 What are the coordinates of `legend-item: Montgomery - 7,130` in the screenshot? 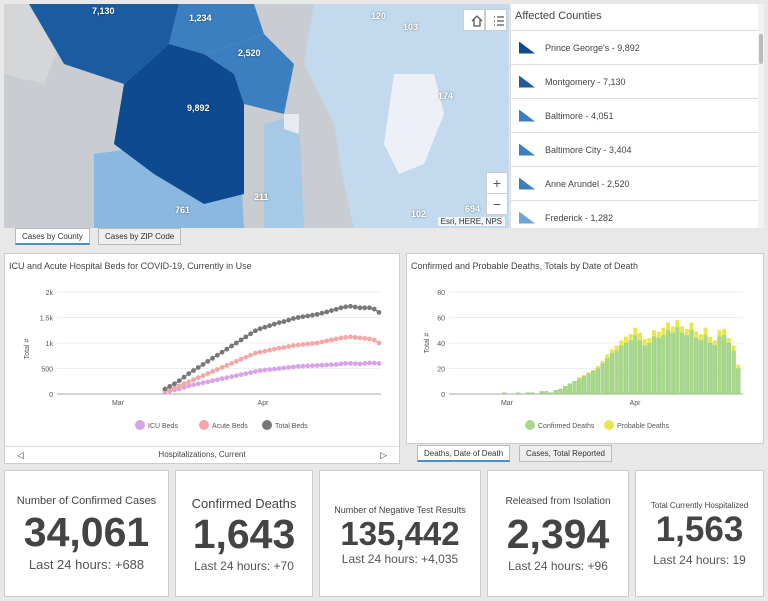 It's located at (637, 81).